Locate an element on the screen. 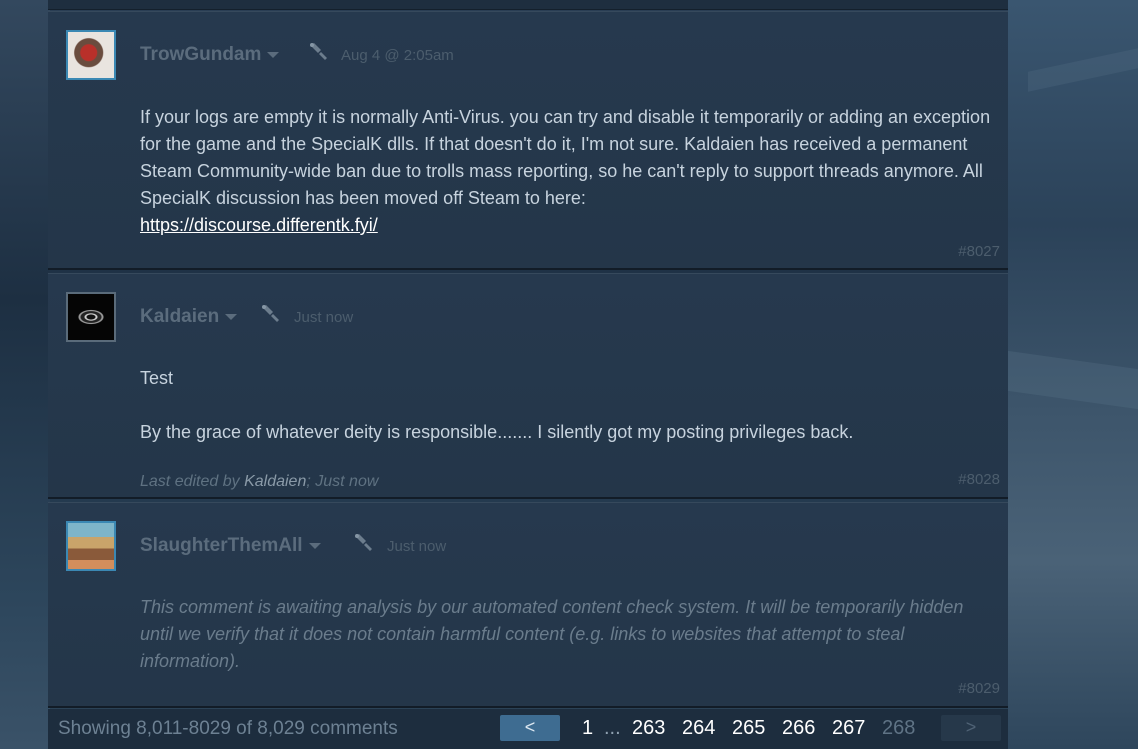 The width and height of the screenshot is (1138, 749). page-link-266: 266 is located at coordinates (798, 728).